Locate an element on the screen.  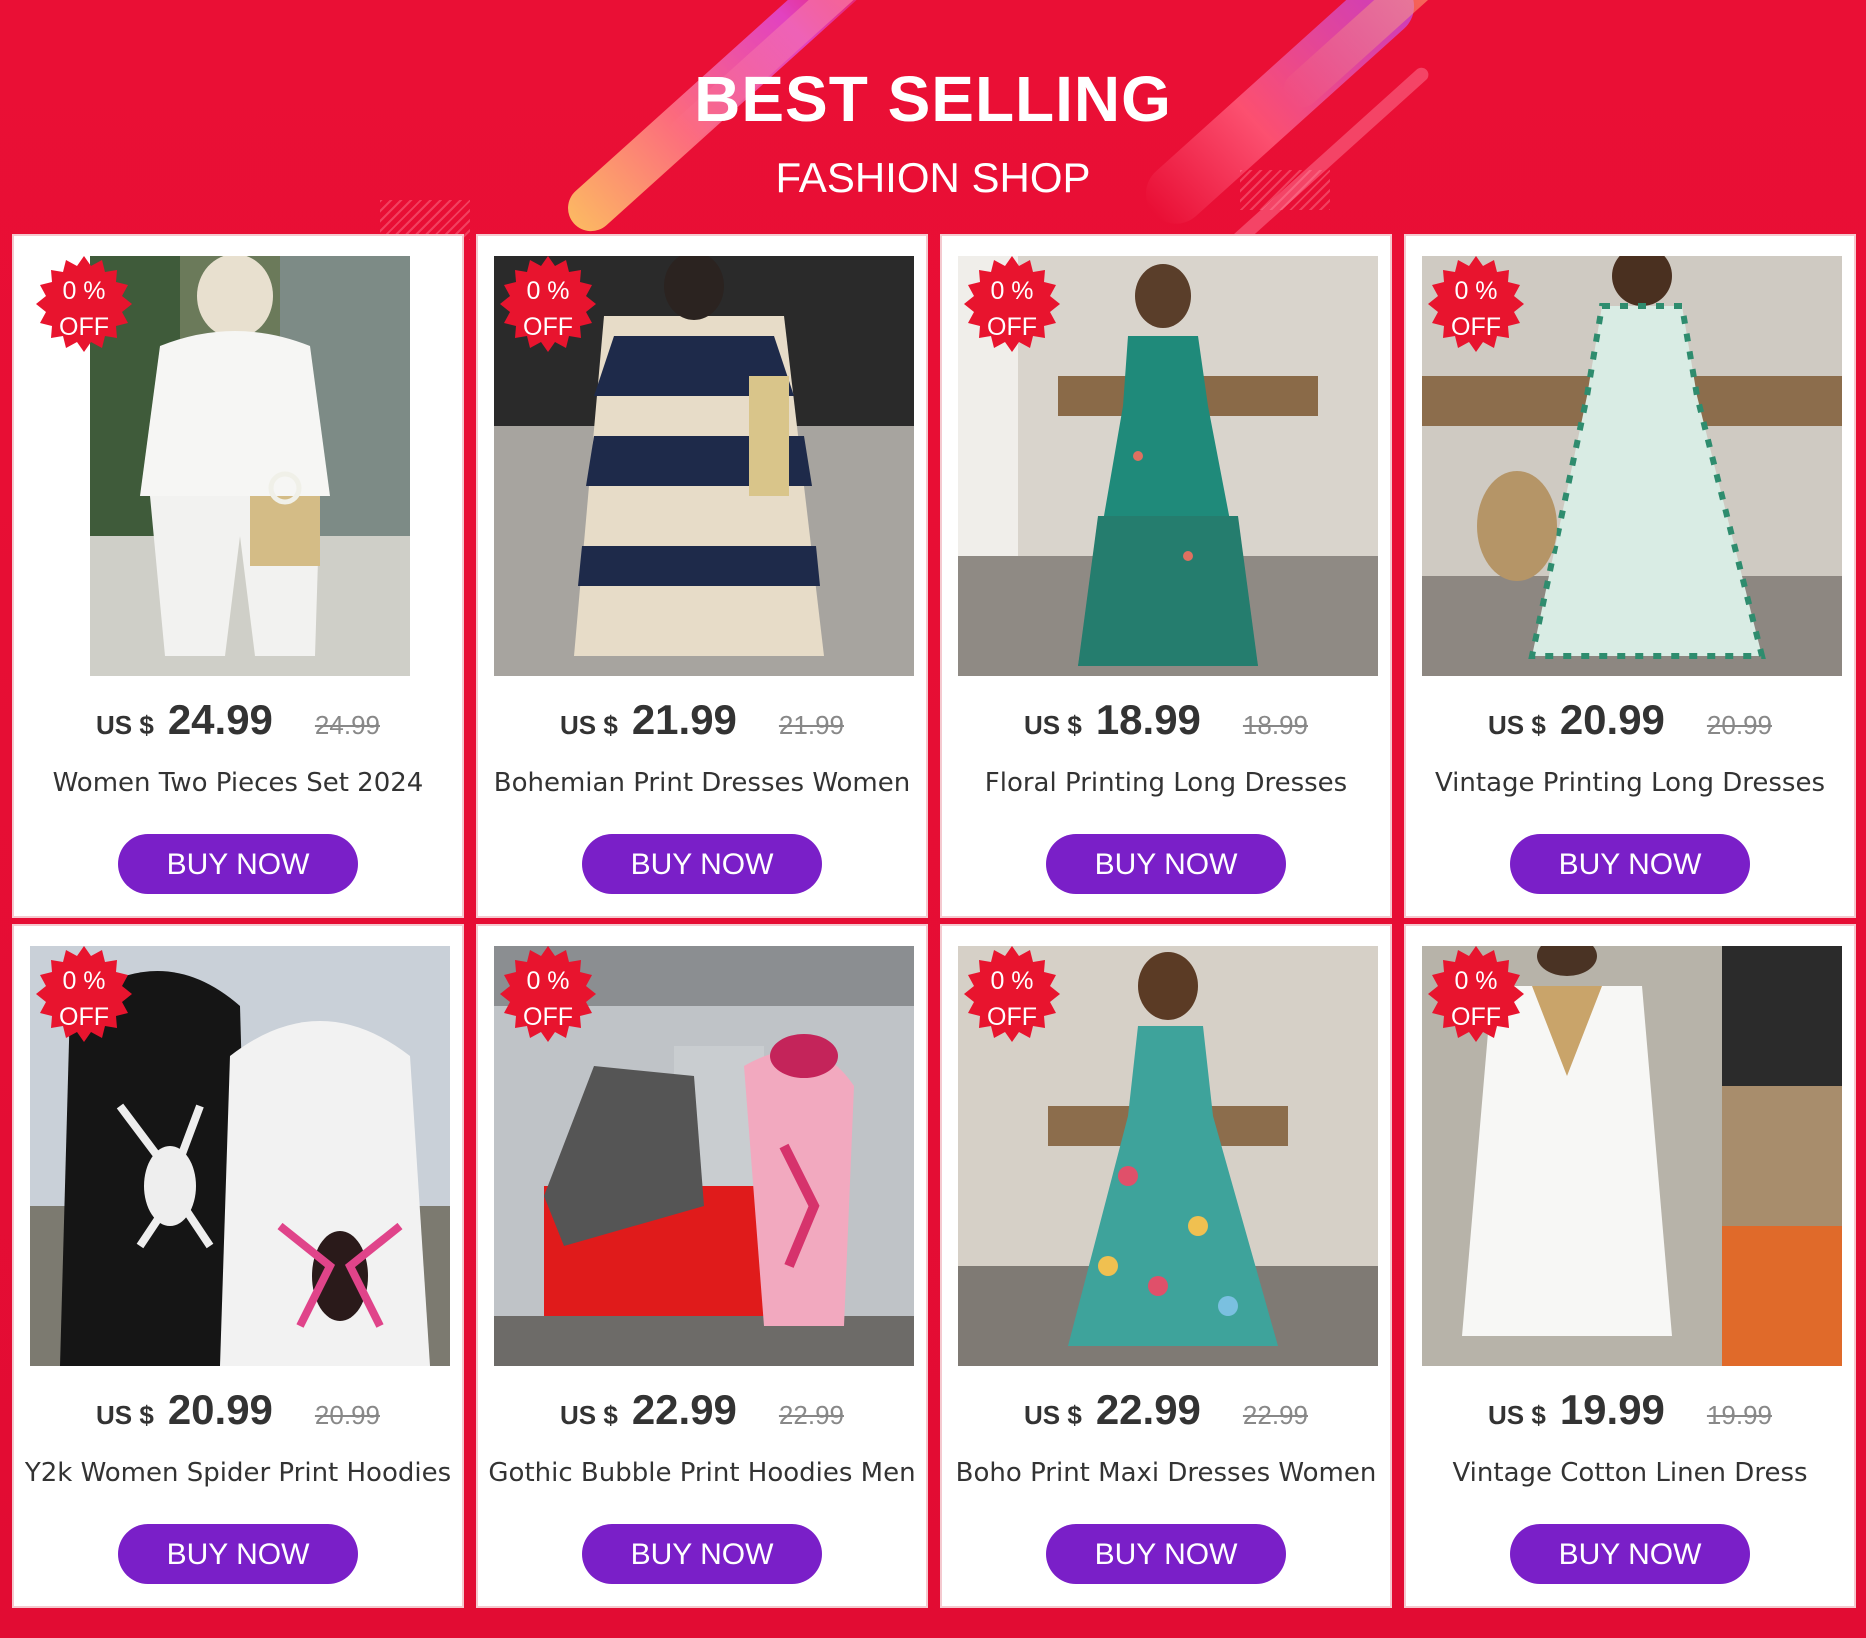
price-row: US $ 24.99 24.99 is located at coordinates (238, 720).